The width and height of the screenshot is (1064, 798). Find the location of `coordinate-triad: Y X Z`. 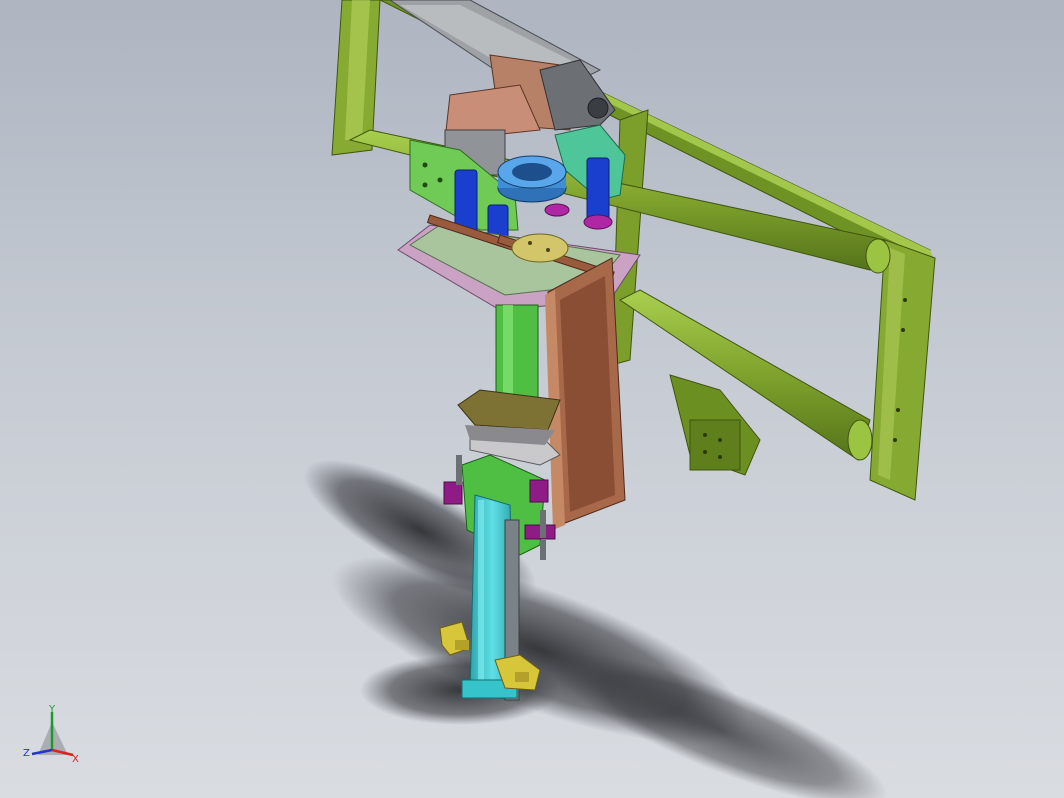

coordinate-triad: Y X Z is located at coordinates (51, 734).